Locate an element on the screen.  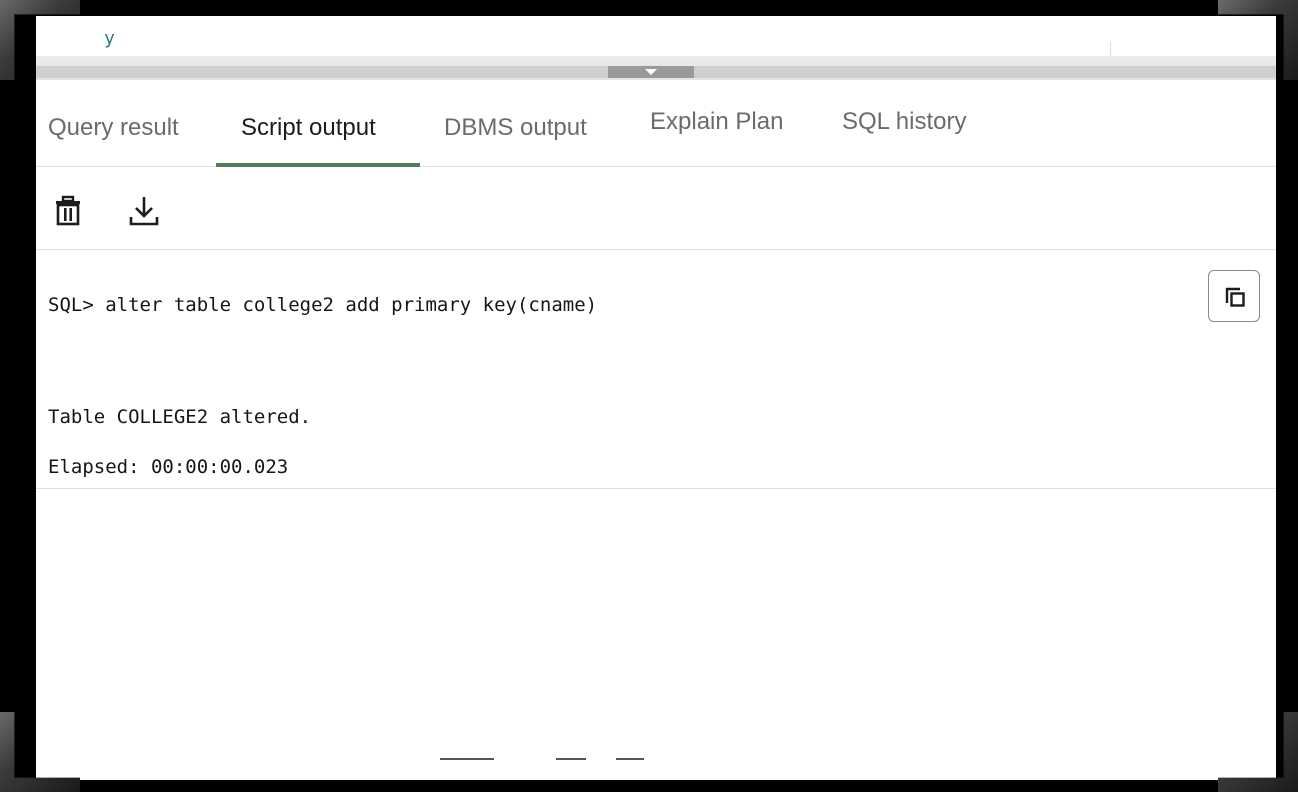
clear-output-button is located at coordinates (68, 211).